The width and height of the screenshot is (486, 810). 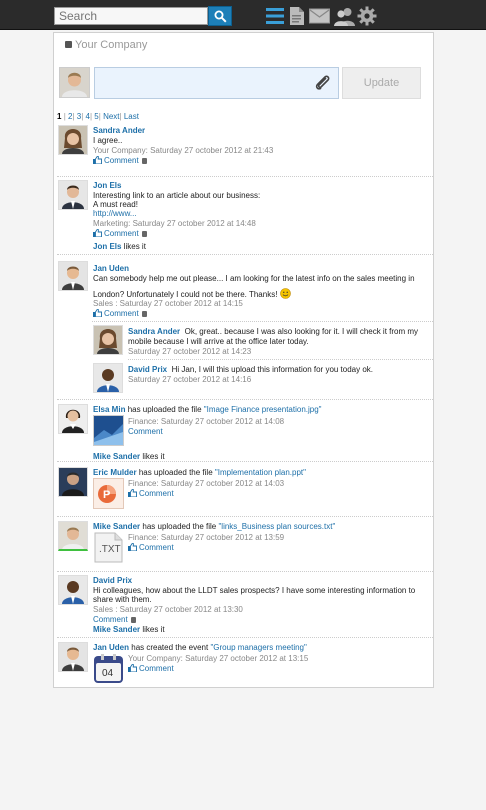 I want to click on top-bar, so click(x=243, y=15).